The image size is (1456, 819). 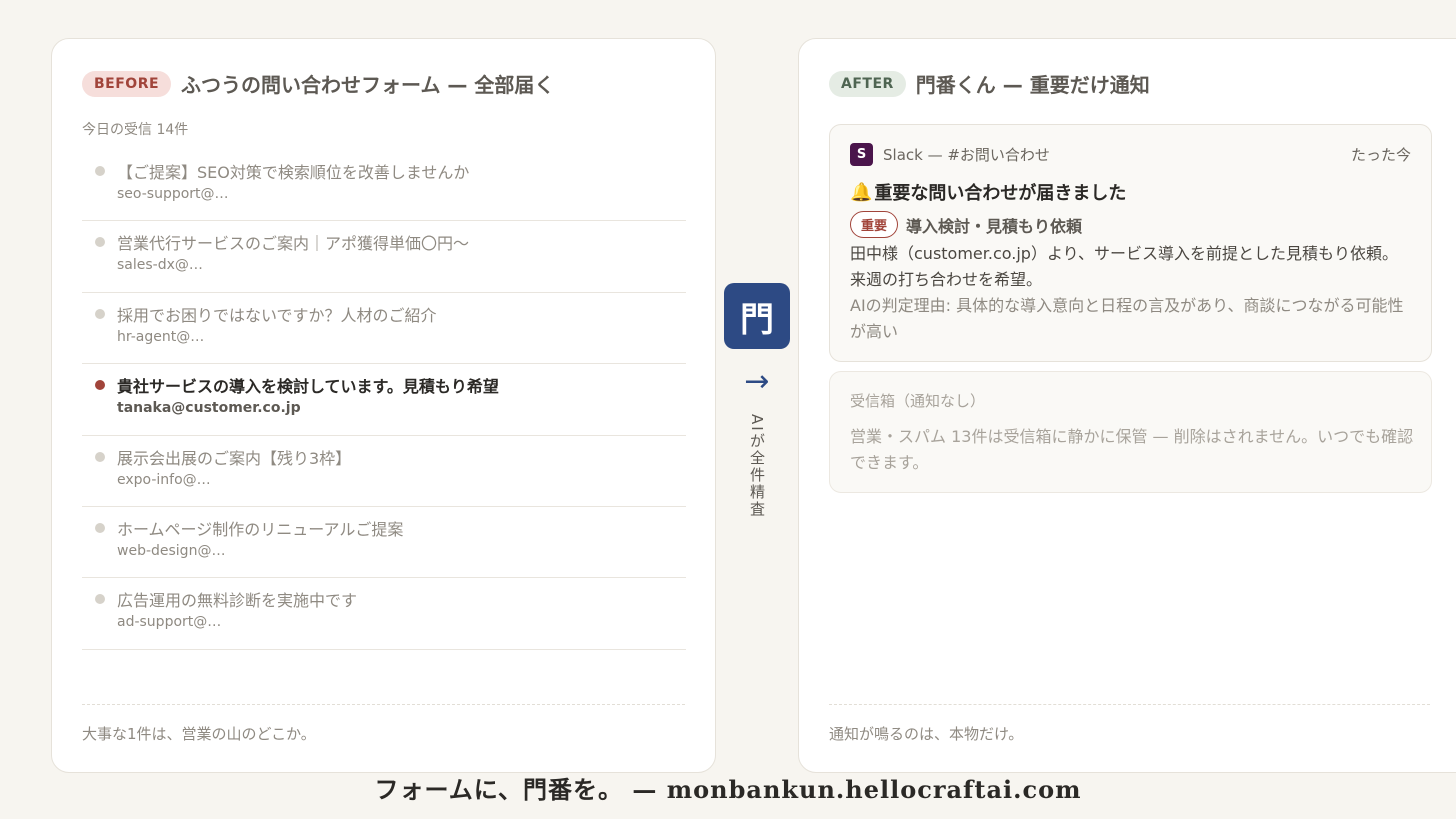 What do you see at coordinates (867, 83) in the screenshot?
I see `after-badge: AFTER` at bounding box center [867, 83].